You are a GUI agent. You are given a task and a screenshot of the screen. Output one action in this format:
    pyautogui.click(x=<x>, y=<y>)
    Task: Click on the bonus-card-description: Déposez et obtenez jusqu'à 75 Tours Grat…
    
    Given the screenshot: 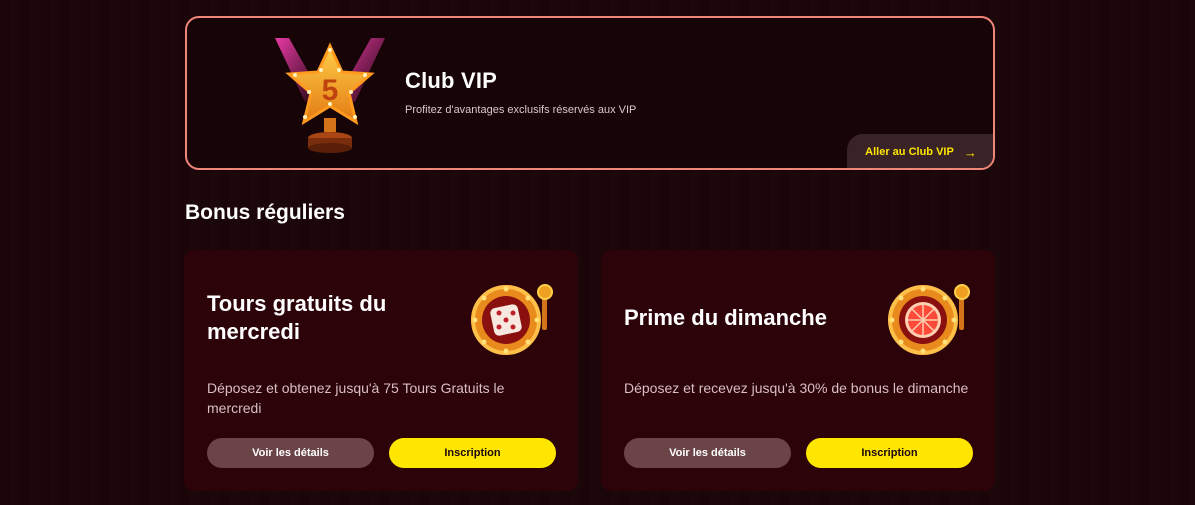 What is the action you would take?
    pyautogui.click(x=356, y=398)
    